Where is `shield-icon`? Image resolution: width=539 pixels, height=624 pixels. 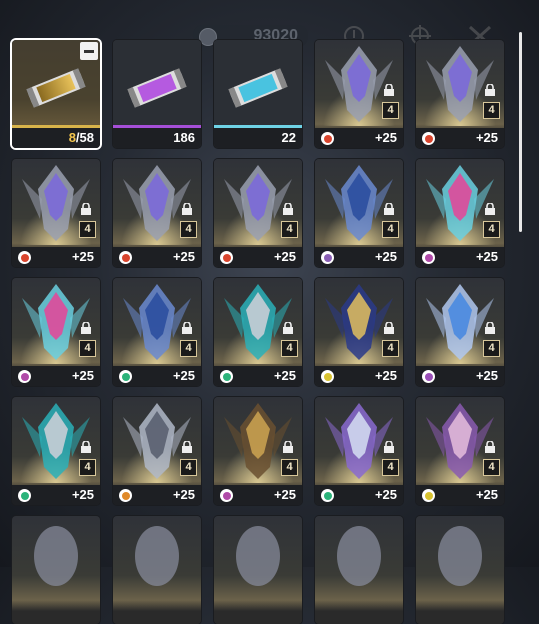 shield-icon is located at coordinates (327, 376).